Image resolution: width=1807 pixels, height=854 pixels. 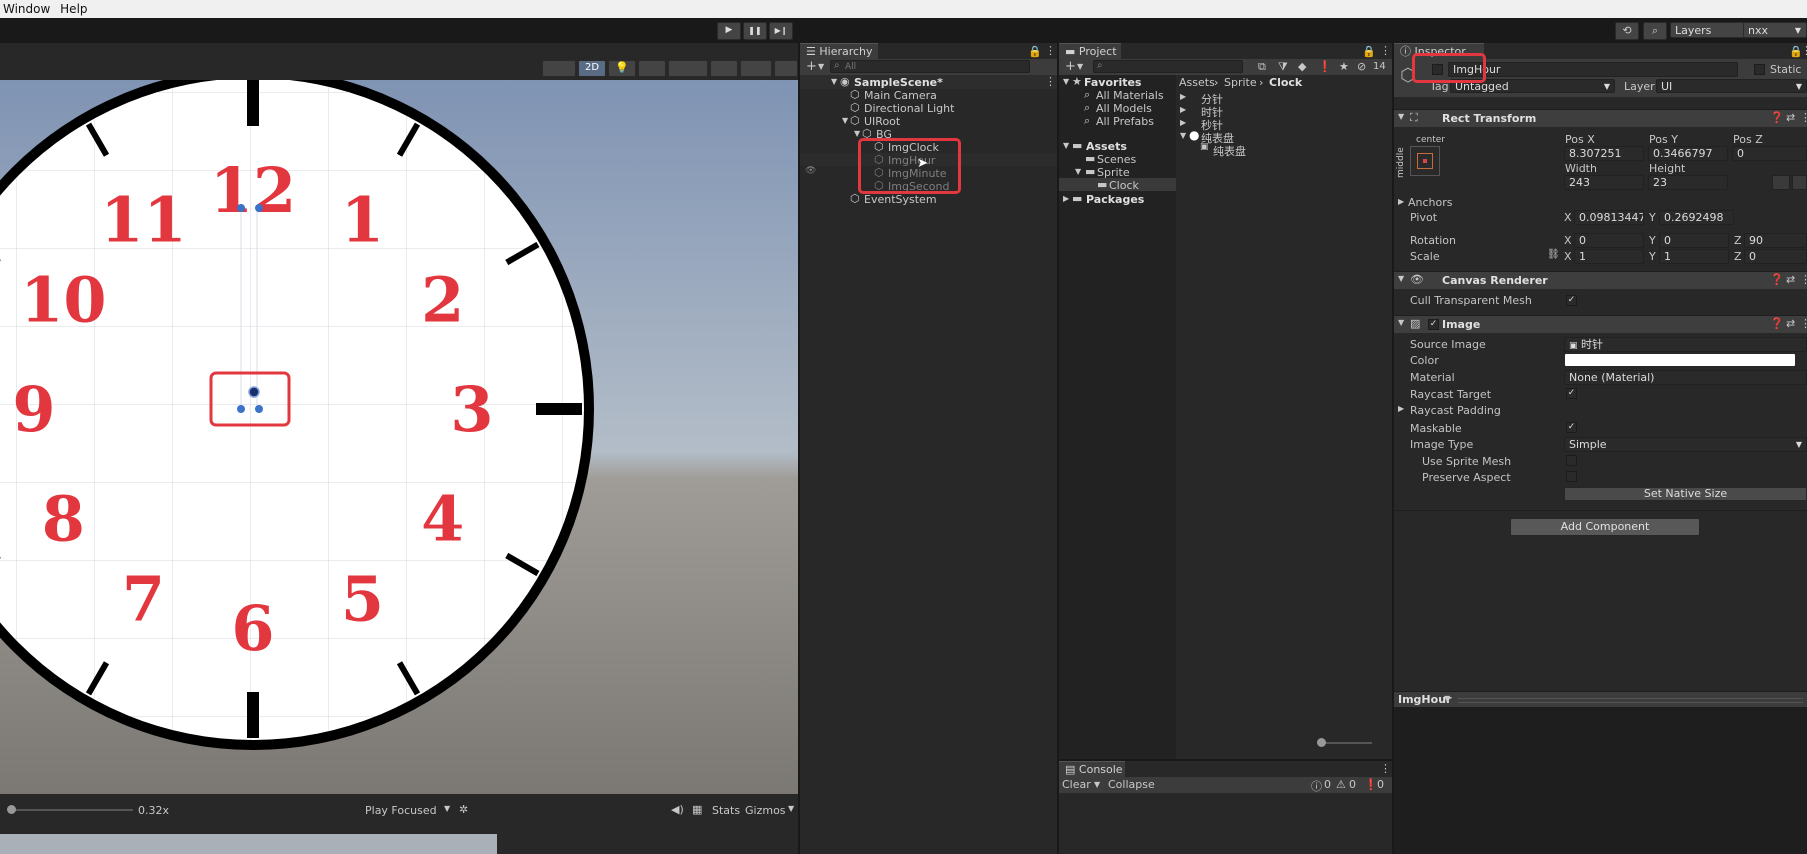 What do you see at coordinates (781, 31) in the screenshot?
I see `step-button: ▶❙` at bounding box center [781, 31].